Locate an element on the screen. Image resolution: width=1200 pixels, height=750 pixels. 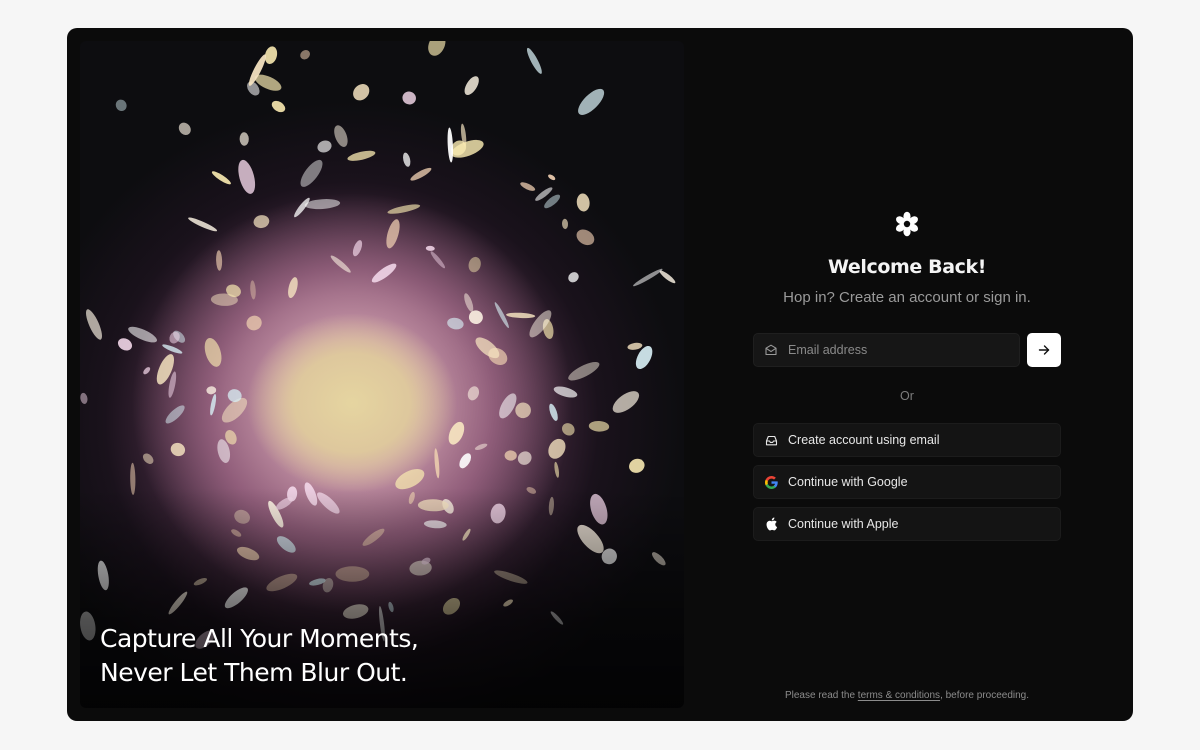
create-account-email-label: Create account using email is located at coordinates (864, 440).